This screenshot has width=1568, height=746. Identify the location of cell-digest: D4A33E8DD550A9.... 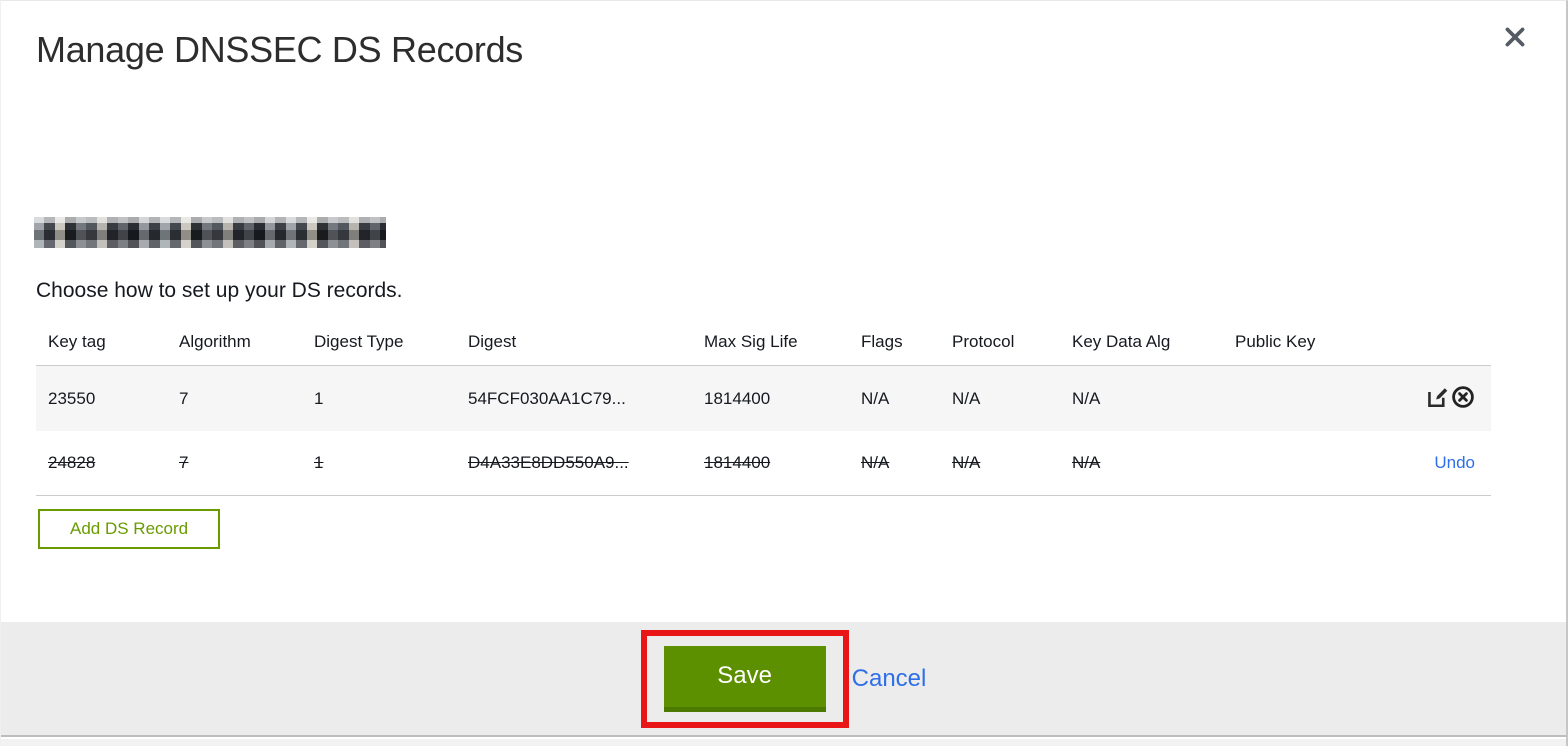
(548, 462).